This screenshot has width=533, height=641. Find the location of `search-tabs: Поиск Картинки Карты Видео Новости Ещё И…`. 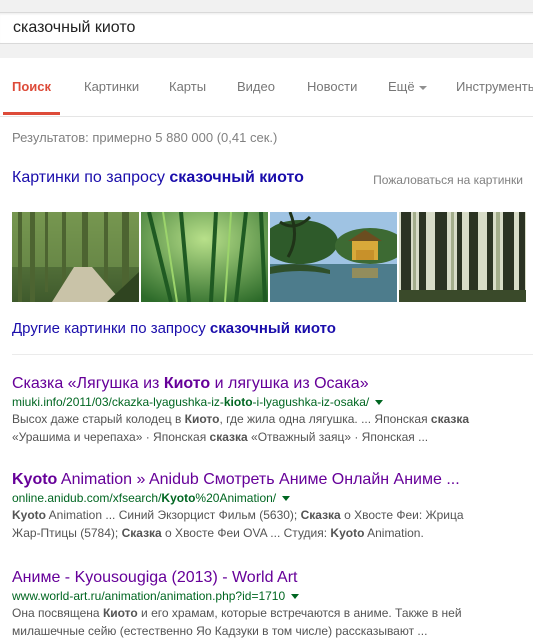

search-tabs: Поиск Картинки Карты Видео Новости Ещё И… is located at coordinates (266, 87).